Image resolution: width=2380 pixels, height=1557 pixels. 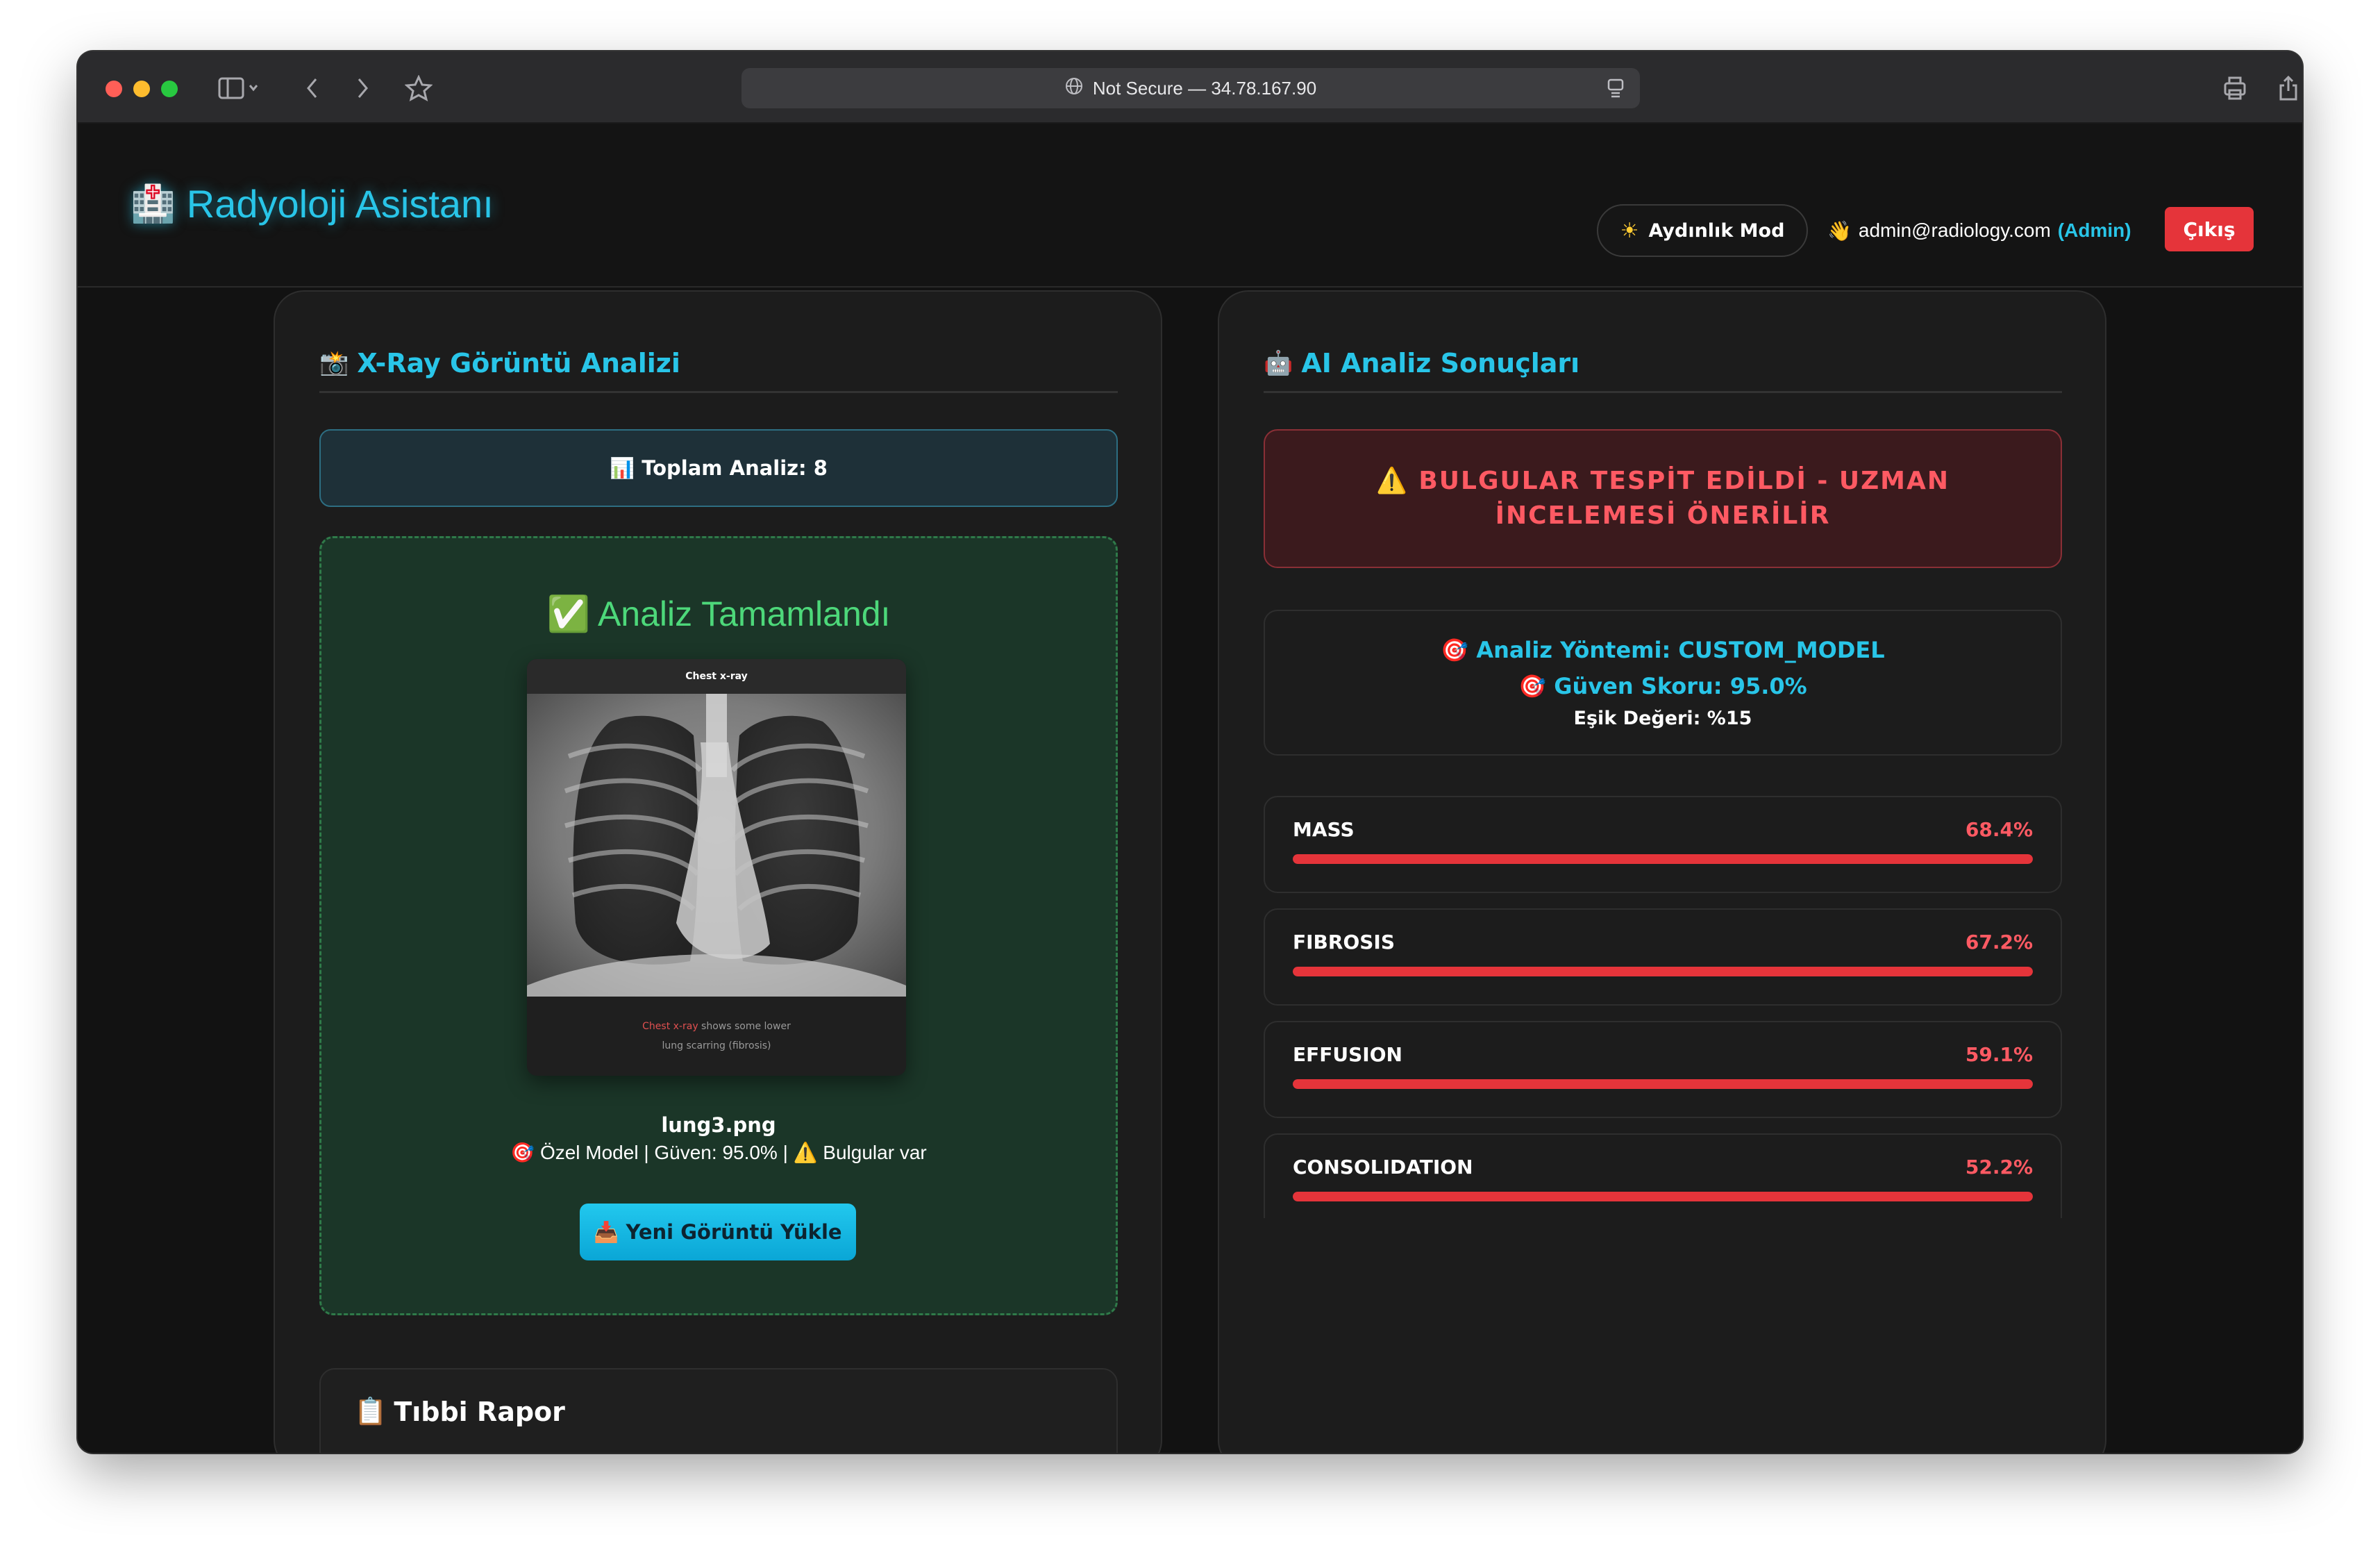 I want to click on target-icon: 🎯, so click(x=522, y=1152).